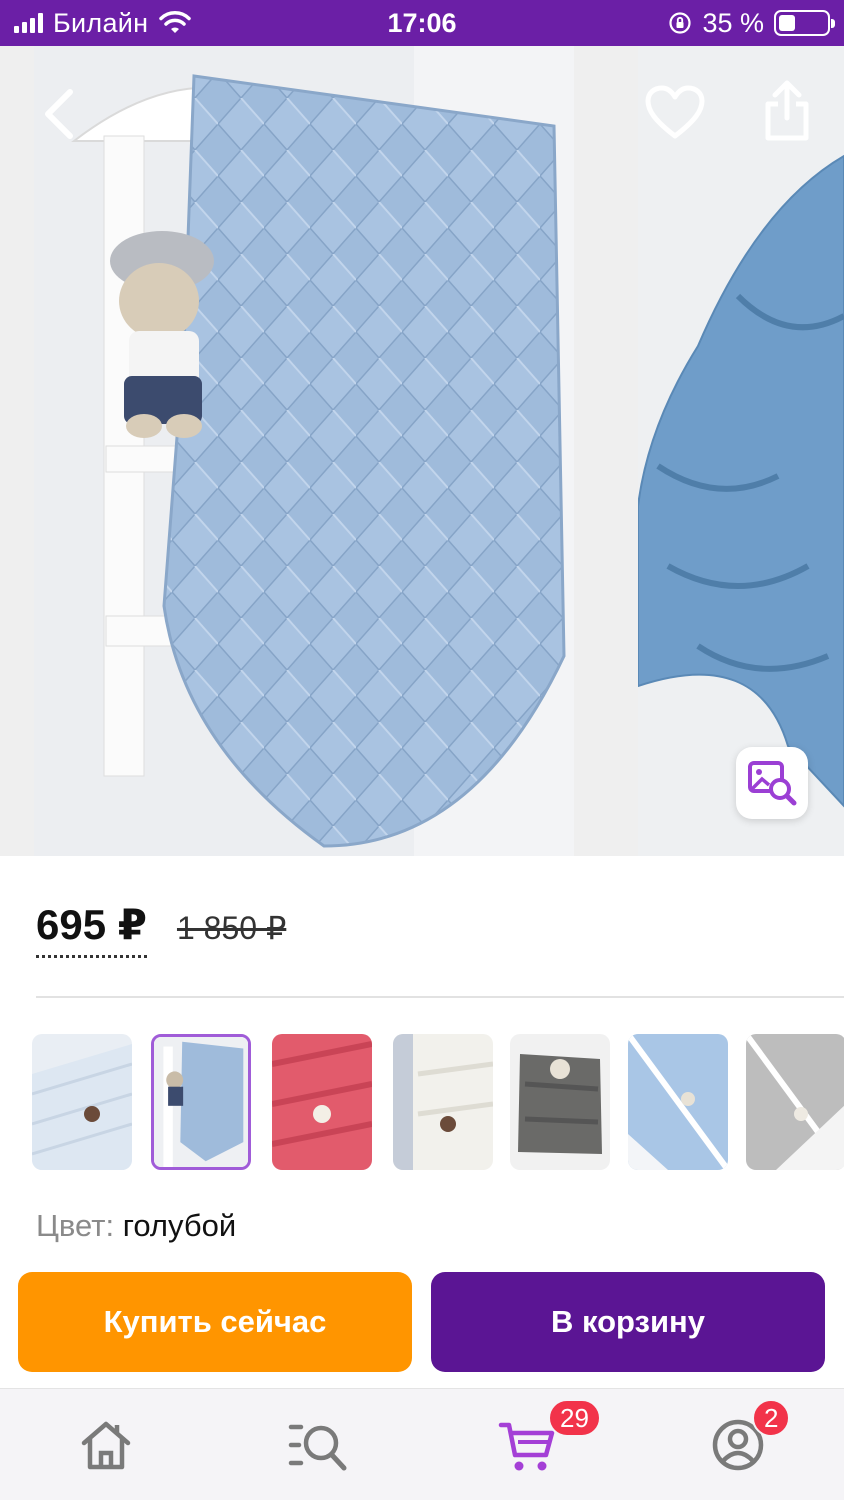 The image size is (844, 1500). What do you see at coordinates (75, 1225) in the screenshot?
I see `color-label: Цвет:` at bounding box center [75, 1225].